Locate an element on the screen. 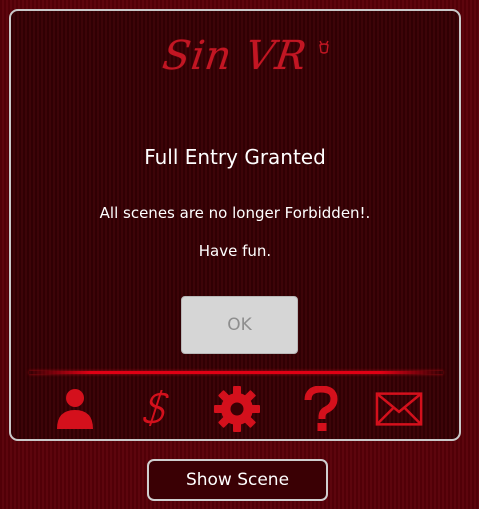 The width and height of the screenshot is (479, 509). dollar-icon is located at coordinates (156, 408).